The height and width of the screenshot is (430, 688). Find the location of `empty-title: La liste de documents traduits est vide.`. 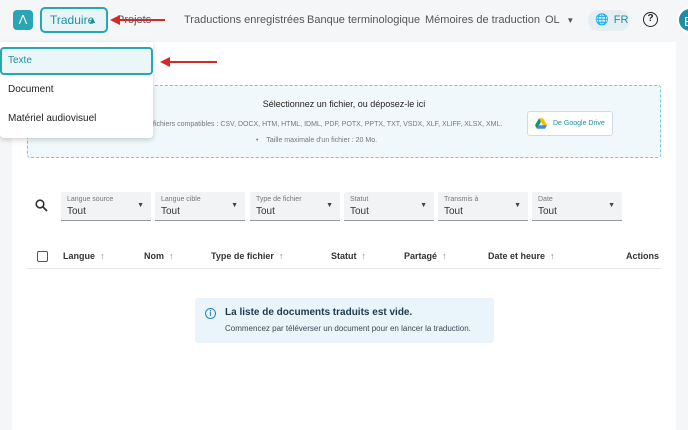

empty-title: La liste de documents traduits est vide. is located at coordinates (319, 312).